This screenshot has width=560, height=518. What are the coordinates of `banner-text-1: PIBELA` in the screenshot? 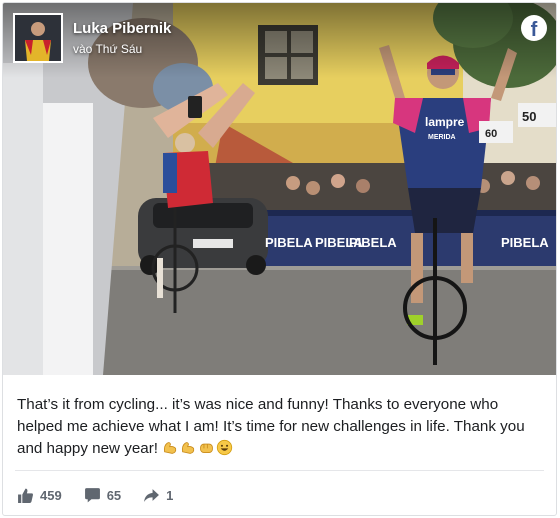 It's located at (289, 242).